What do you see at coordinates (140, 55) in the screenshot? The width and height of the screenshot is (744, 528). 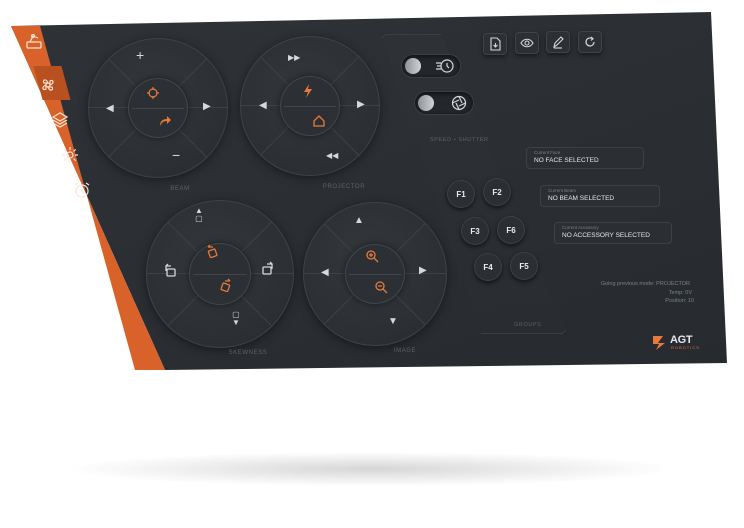 I see `plus-icon: +` at bounding box center [140, 55].